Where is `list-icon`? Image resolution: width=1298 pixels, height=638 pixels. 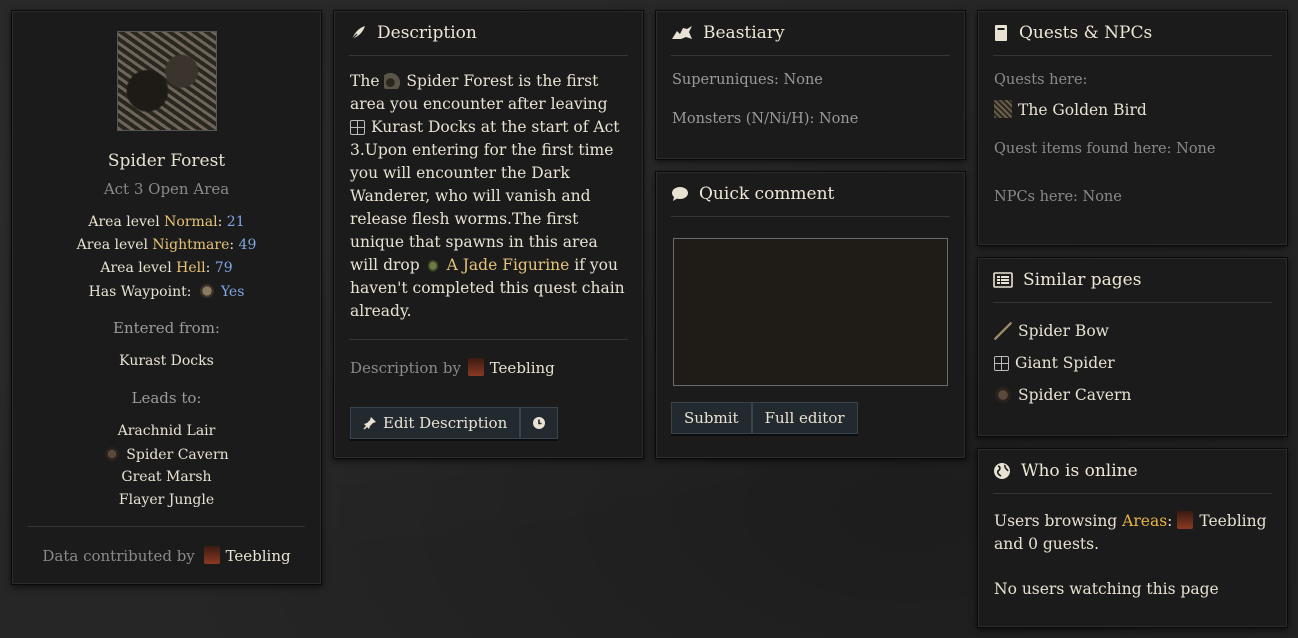
list-icon is located at coordinates (1003, 280).